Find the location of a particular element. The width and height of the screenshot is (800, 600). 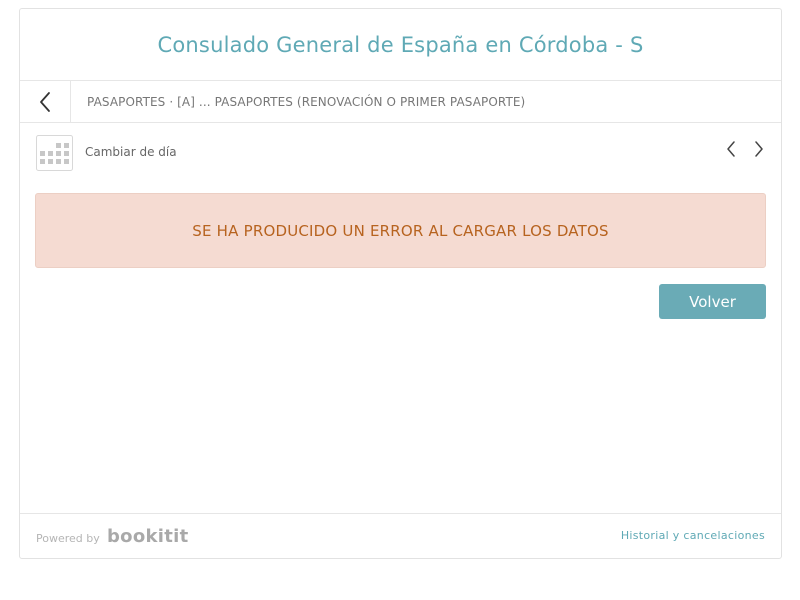

back-action-button: Volver is located at coordinates (712, 301).